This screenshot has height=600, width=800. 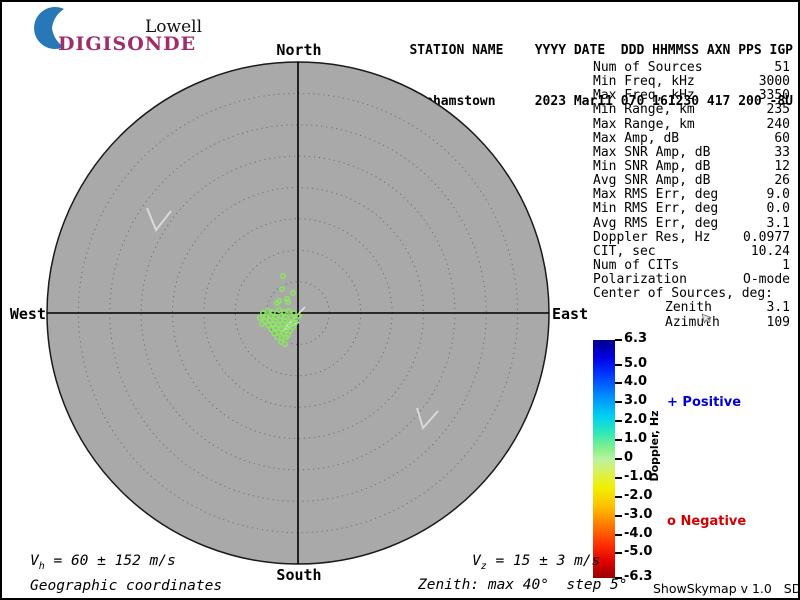 What do you see at coordinates (774, 96) in the screenshot?
I see `stat-value: 3350` at bounding box center [774, 96].